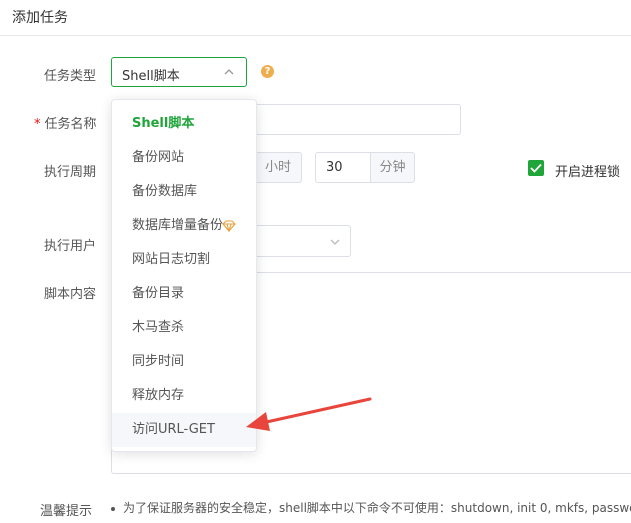 Image resolution: width=631 pixels, height=523 pixels. I want to click on annotation-arrow-icon, so click(309, 414).